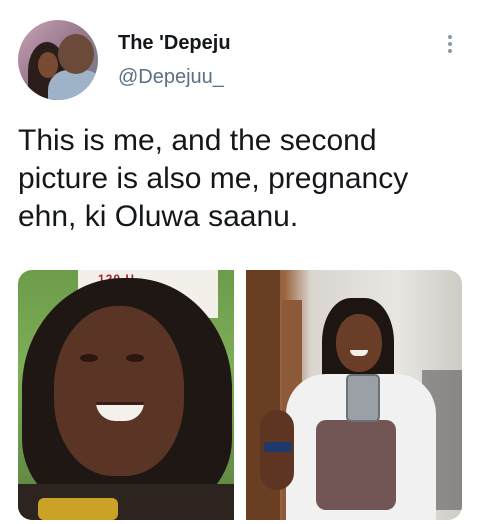 The image size is (480, 524). Describe the element at coordinates (171, 77) in the screenshot. I see `user-handle: @Depejuu_` at that location.